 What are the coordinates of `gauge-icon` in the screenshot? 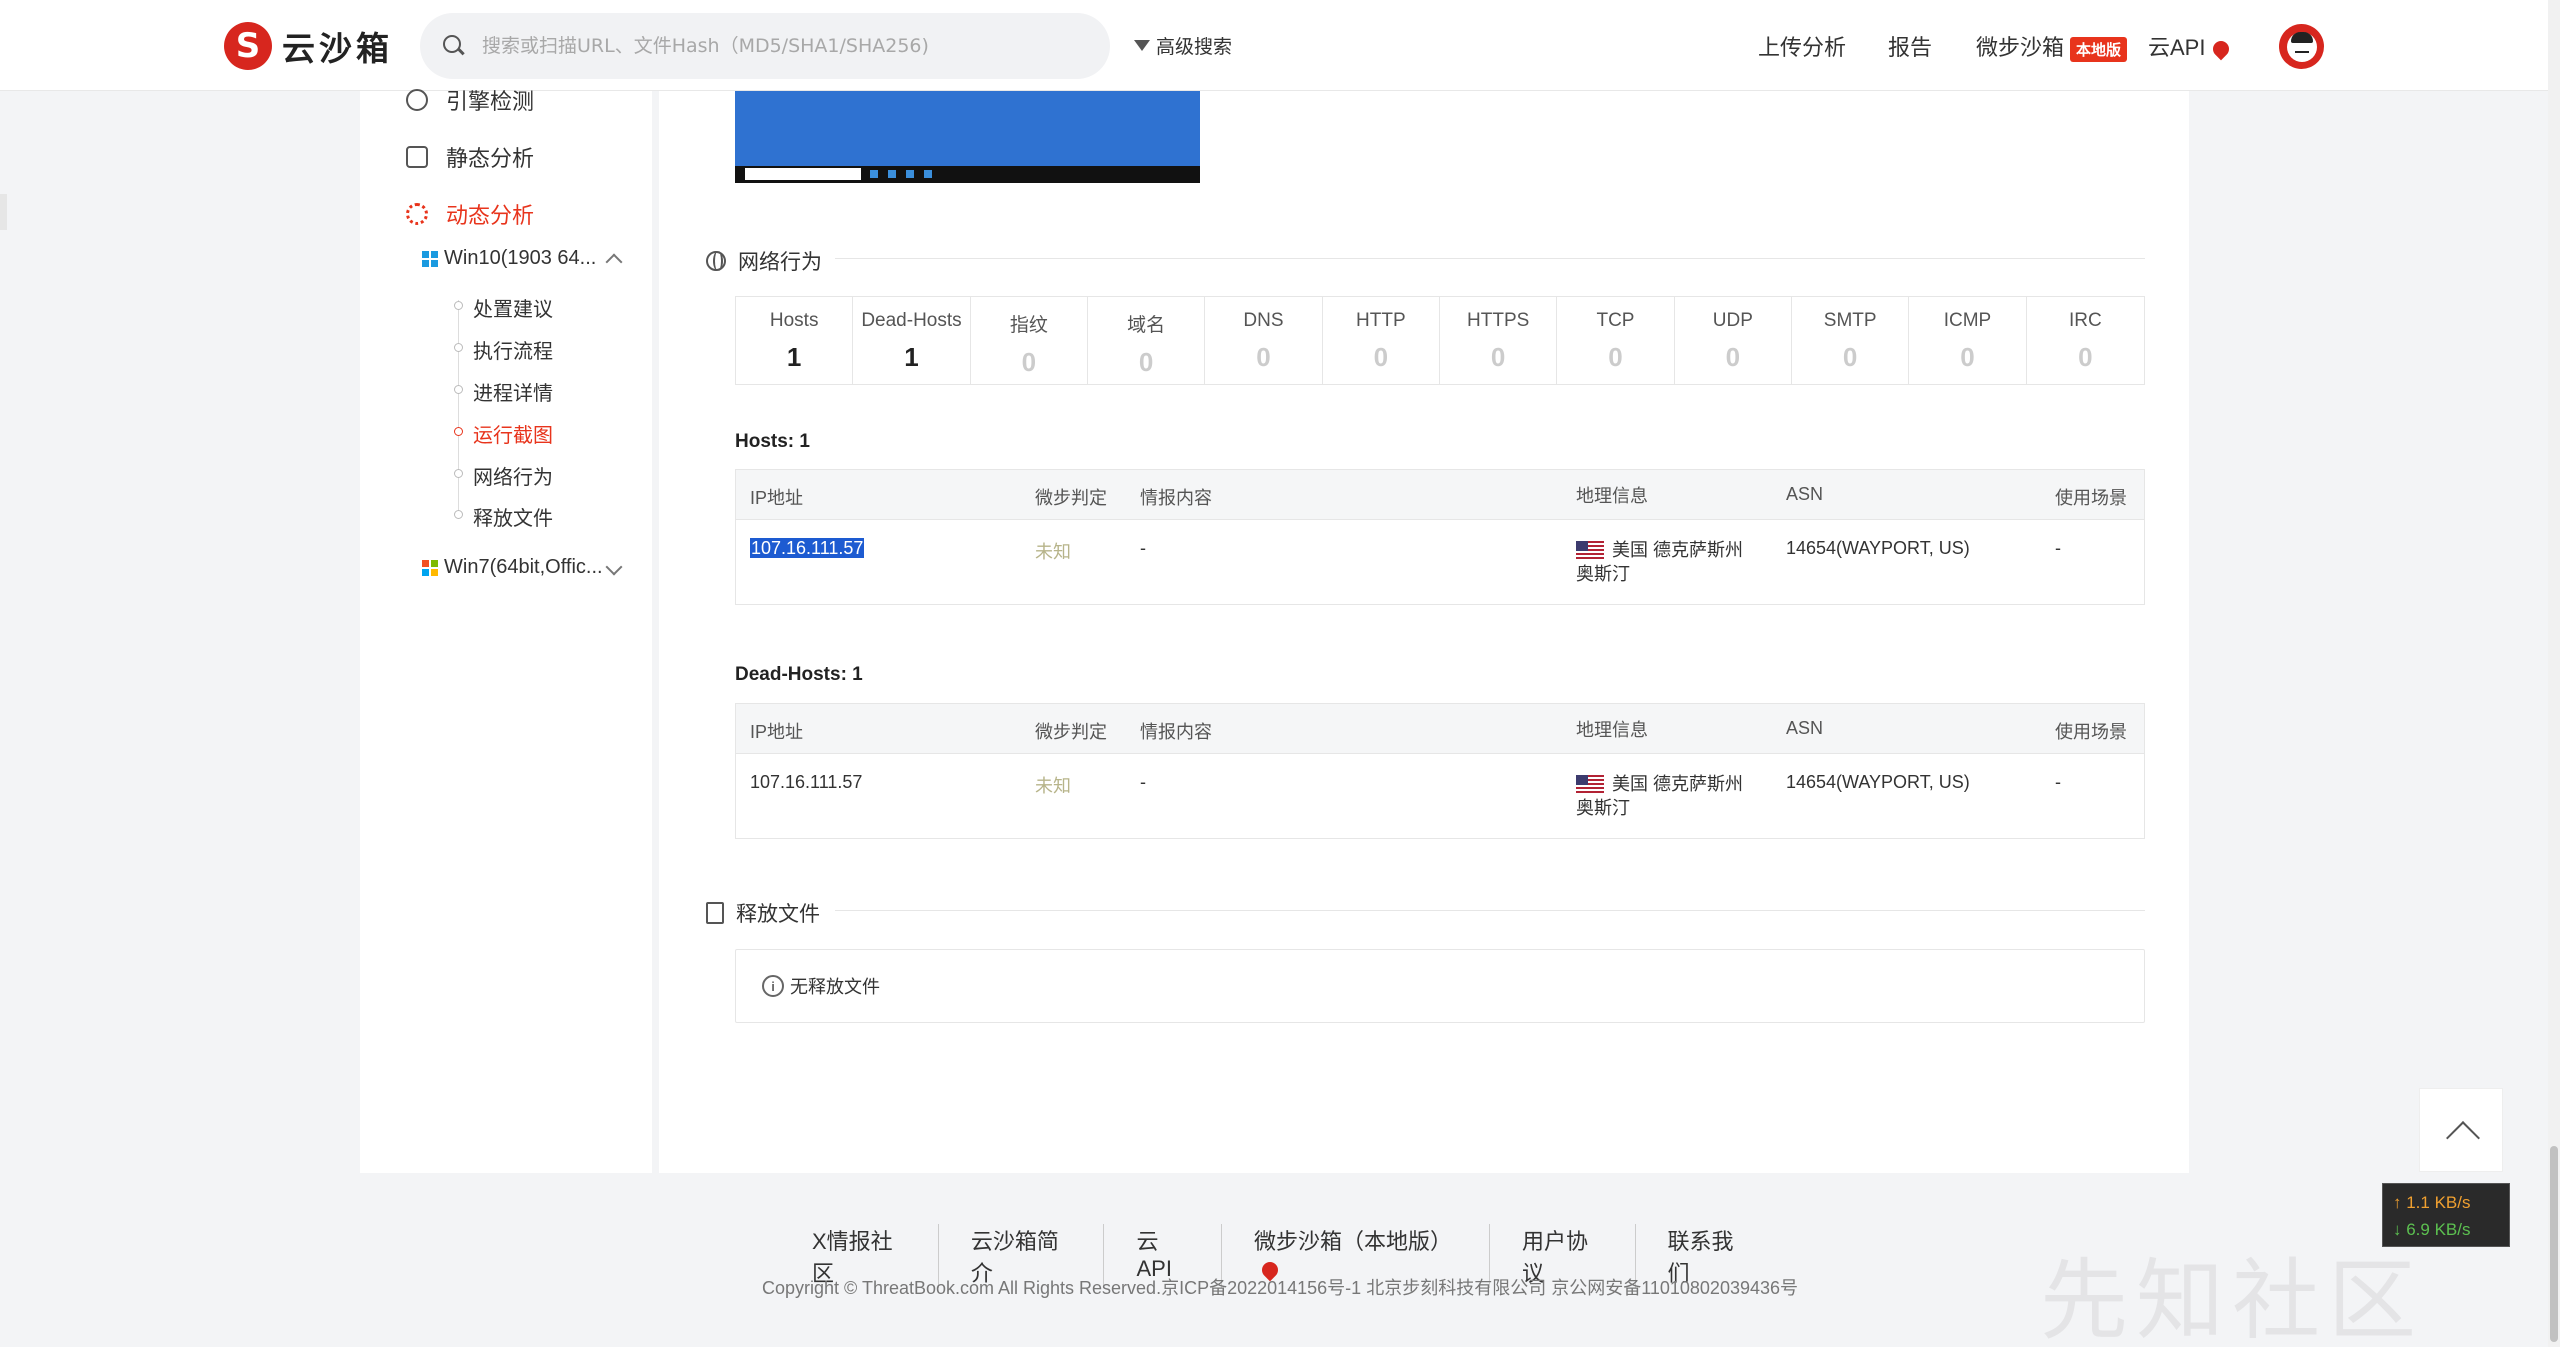 It's located at (417, 100).